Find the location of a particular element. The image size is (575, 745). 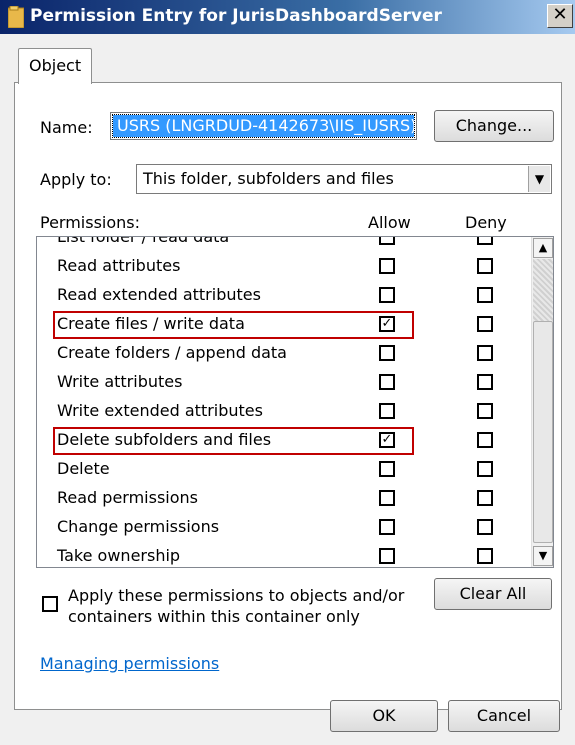

ok-button: OK is located at coordinates (384, 716).